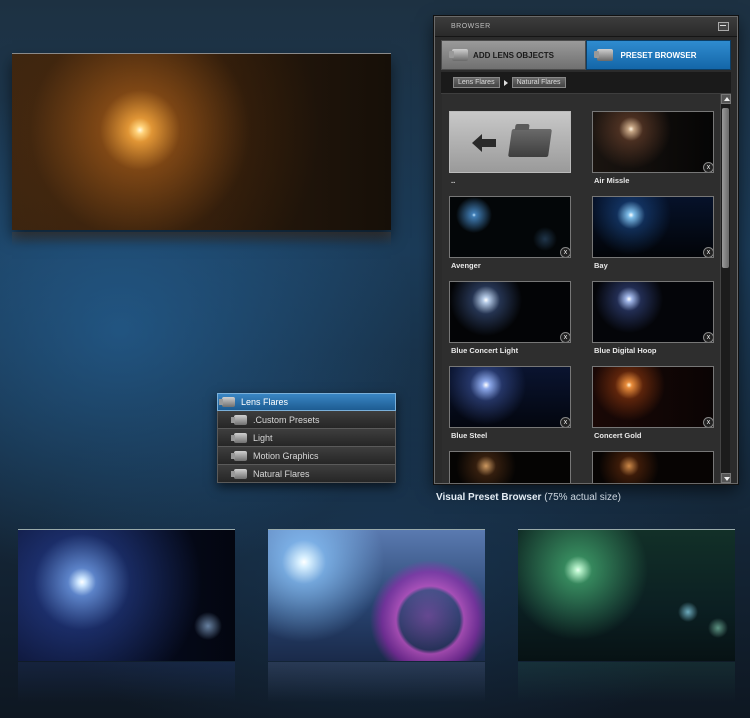 This screenshot has height=718, width=750. What do you see at coordinates (726, 478) in the screenshot?
I see `scroll-down-button` at bounding box center [726, 478].